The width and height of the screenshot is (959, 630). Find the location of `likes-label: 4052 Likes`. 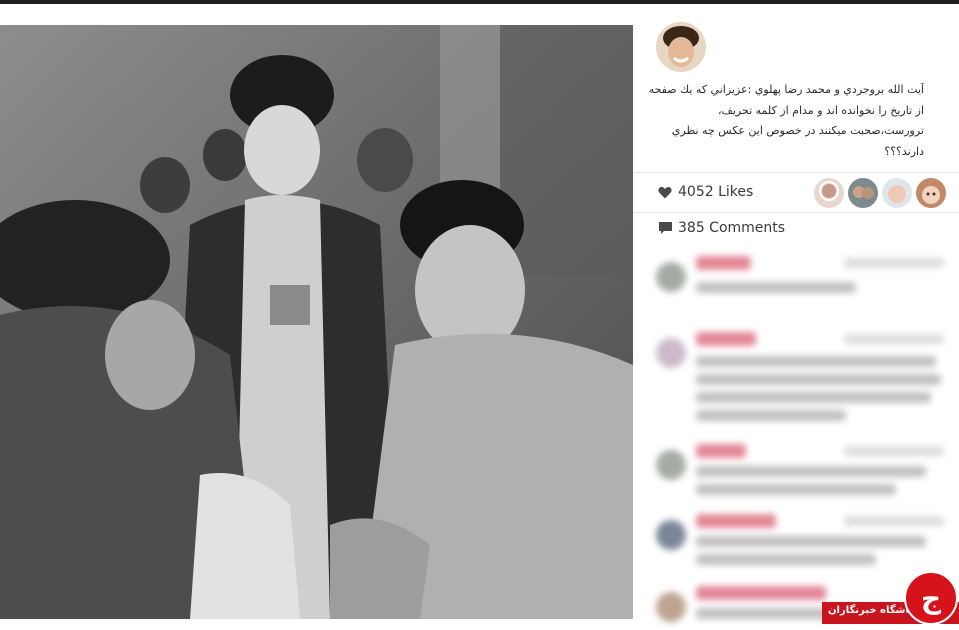

likes-label: 4052 Likes is located at coordinates (716, 192).